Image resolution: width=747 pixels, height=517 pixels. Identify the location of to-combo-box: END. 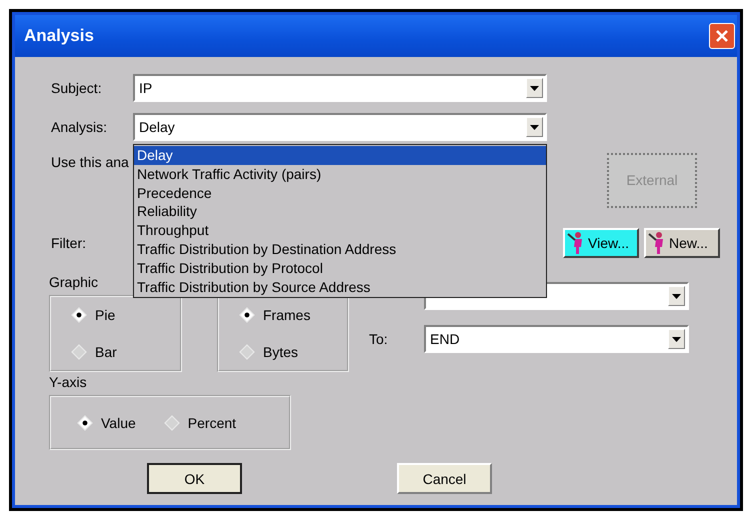
(556, 339).